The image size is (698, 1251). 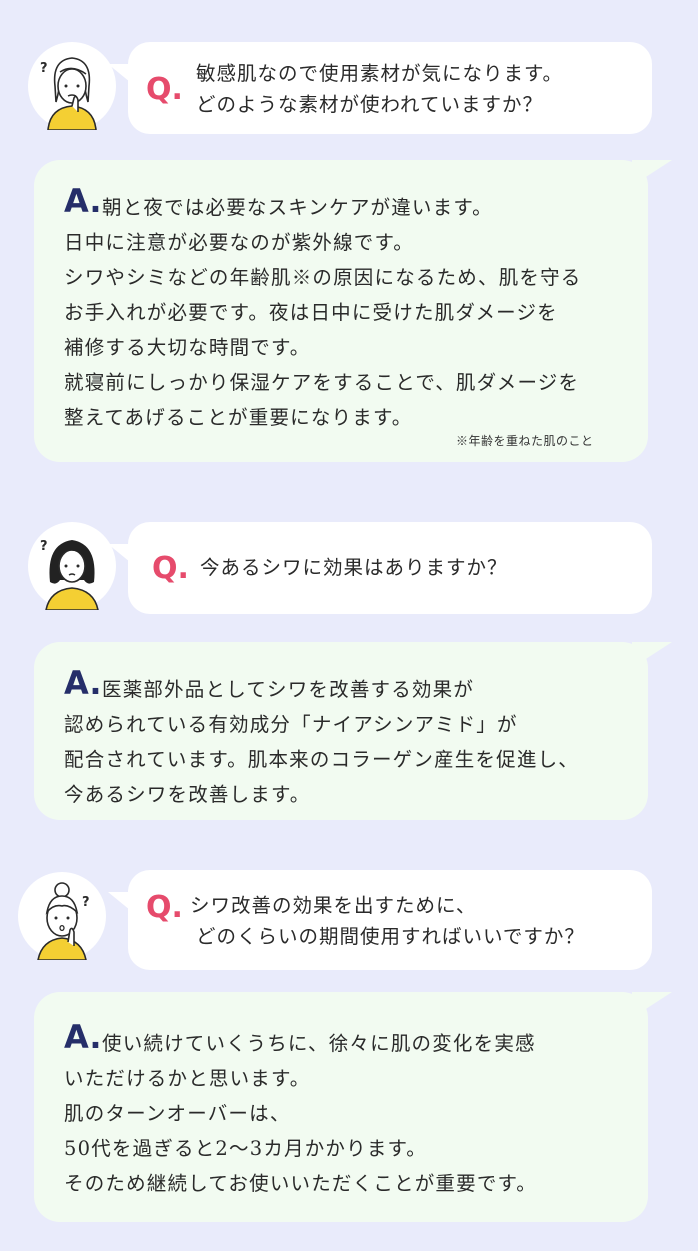 What do you see at coordinates (333, 905) in the screenshot?
I see `question-line: シワ改善の効果を出すために、` at bounding box center [333, 905].